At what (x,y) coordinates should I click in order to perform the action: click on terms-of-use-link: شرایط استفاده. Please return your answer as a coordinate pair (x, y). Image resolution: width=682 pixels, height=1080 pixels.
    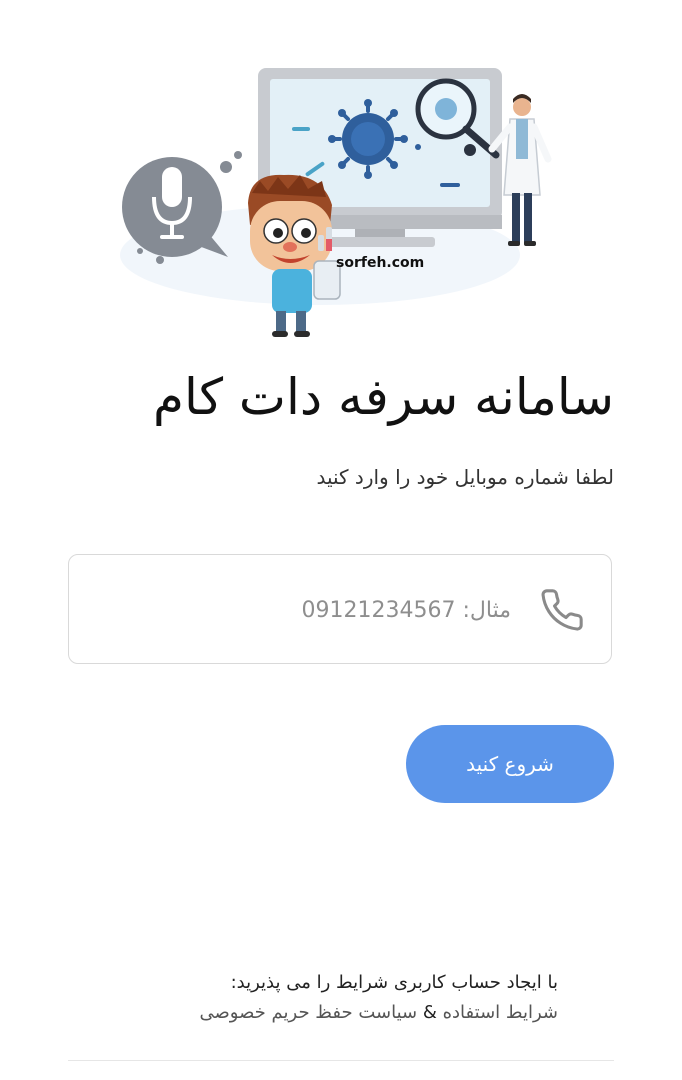
    Looking at the image, I should click on (500, 1012).